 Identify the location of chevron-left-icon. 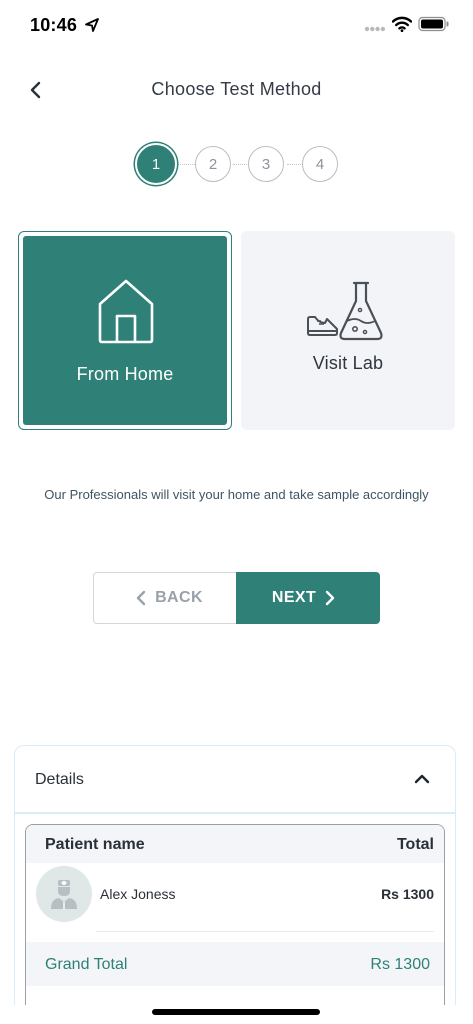
(141, 598).